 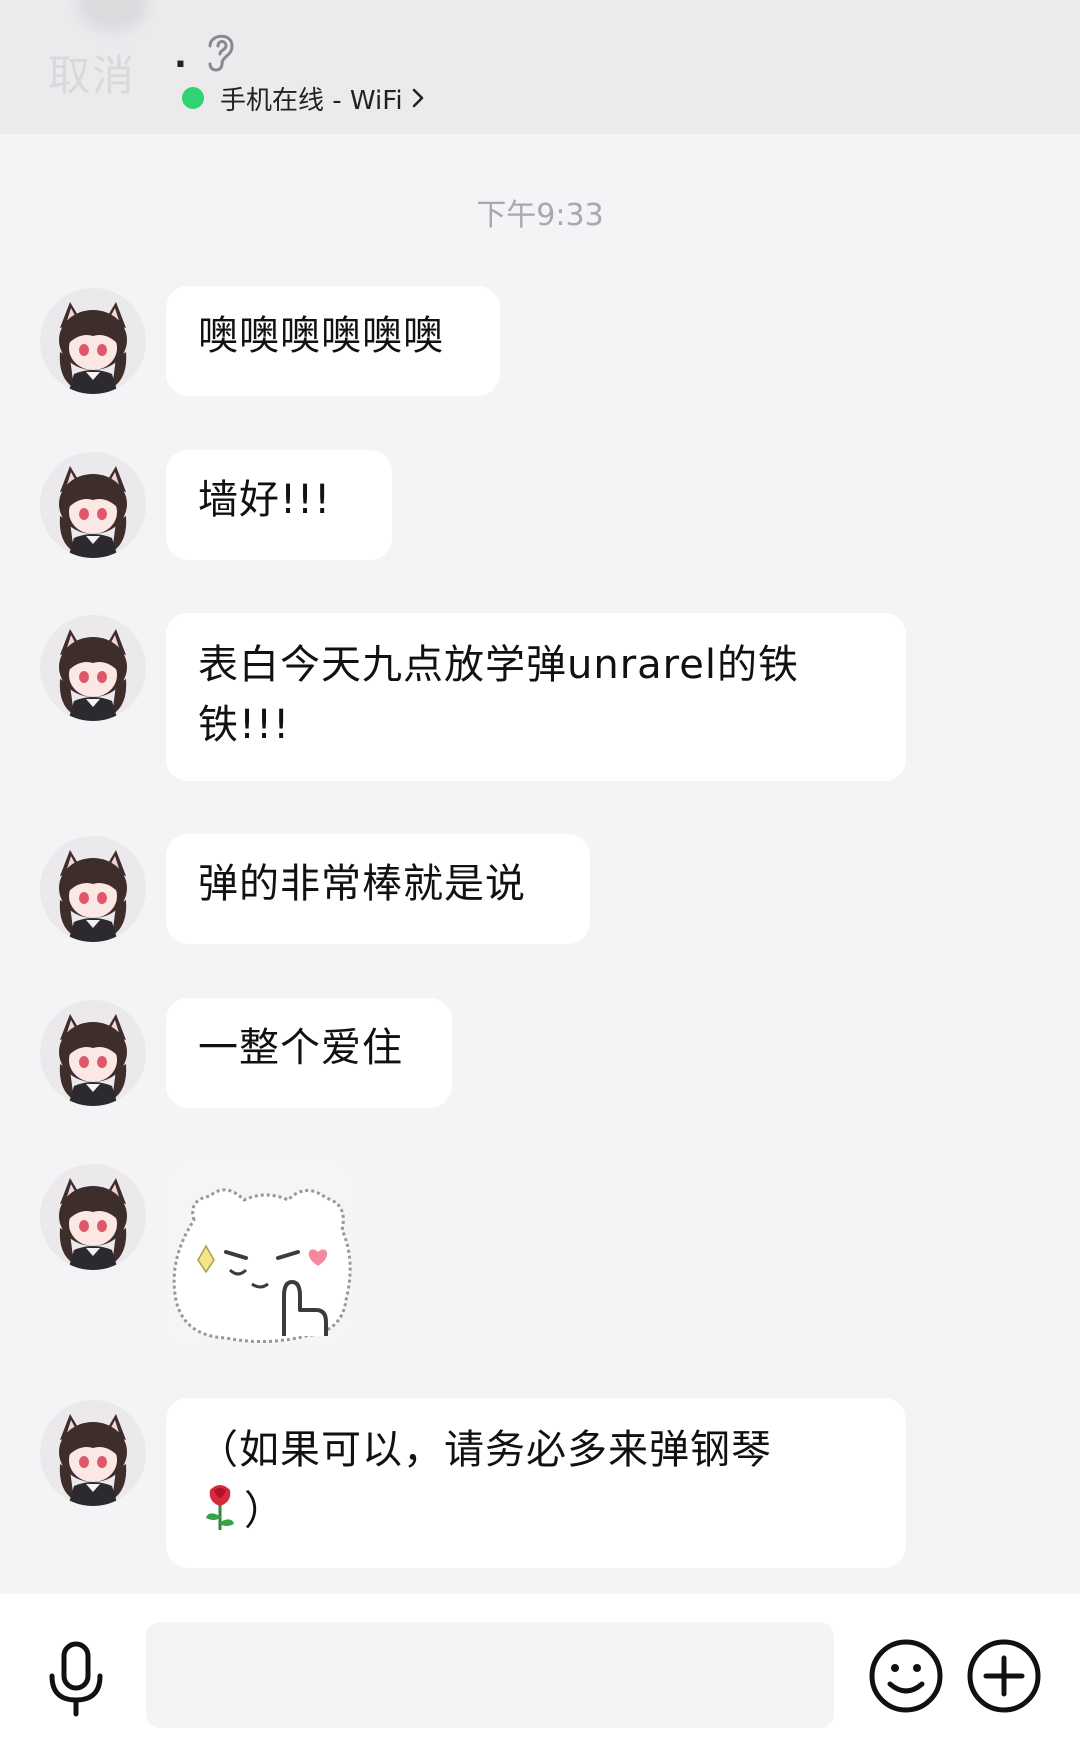 I want to click on message-text: 一整个爱住, so click(x=300, y=1048).